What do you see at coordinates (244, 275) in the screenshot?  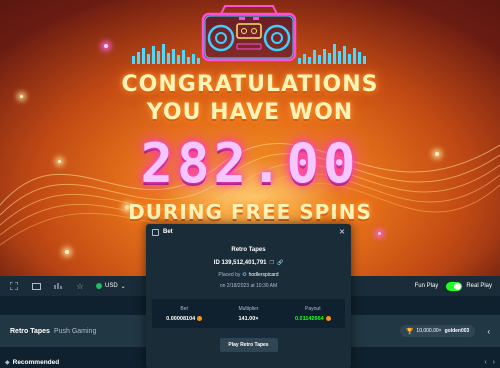 I see `vip-star-icon: ✪` at bounding box center [244, 275].